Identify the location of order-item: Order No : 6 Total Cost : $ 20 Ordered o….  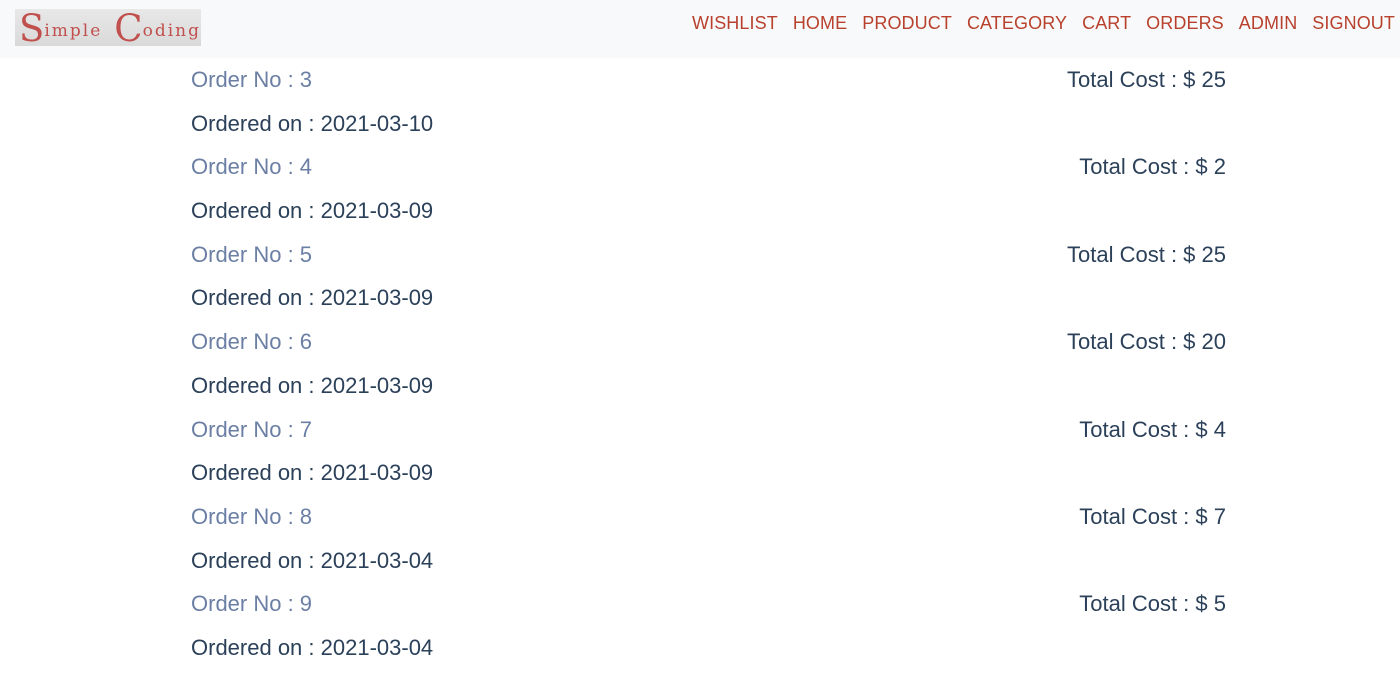
(708, 366).